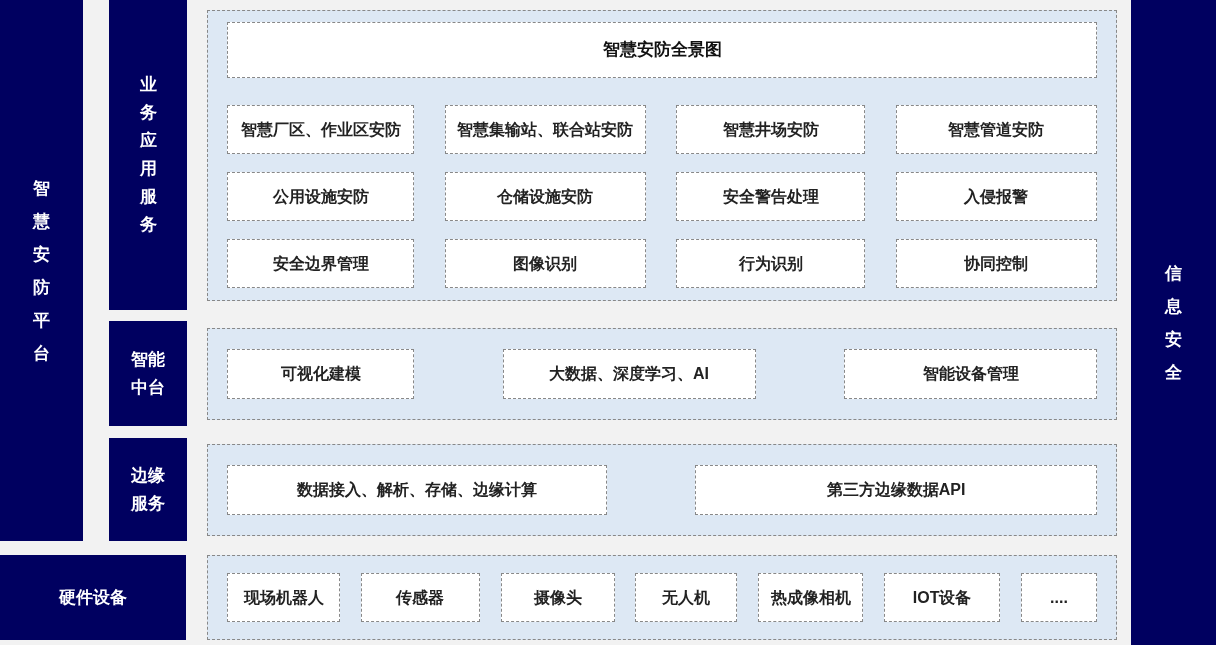 This screenshot has height=645, width=1216. What do you see at coordinates (320, 263) in the screenshot?
I see `module-card: 安全边界管理` at bounding box center [320, 263].